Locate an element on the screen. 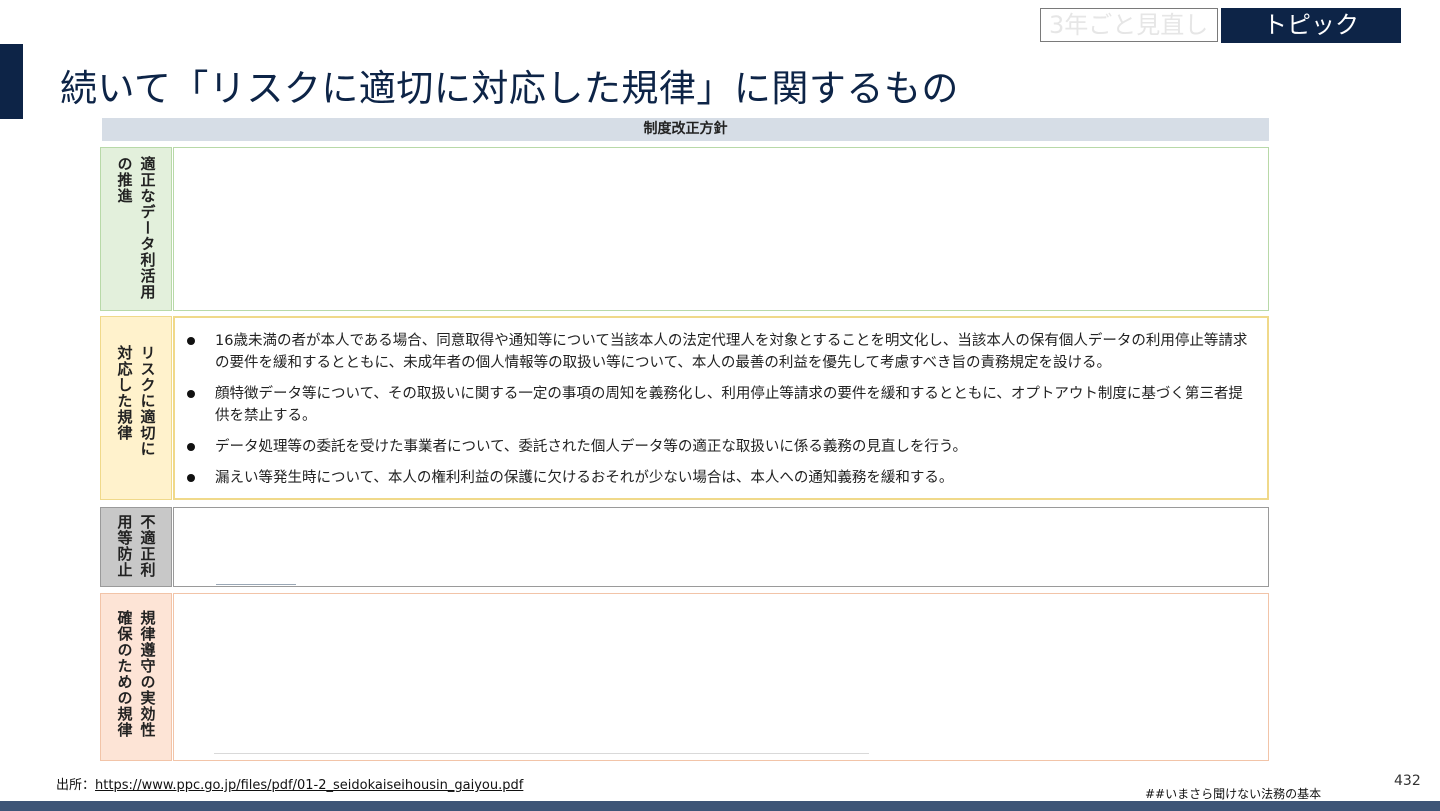  page-number: 432 is located at coordinates (1407, 781).